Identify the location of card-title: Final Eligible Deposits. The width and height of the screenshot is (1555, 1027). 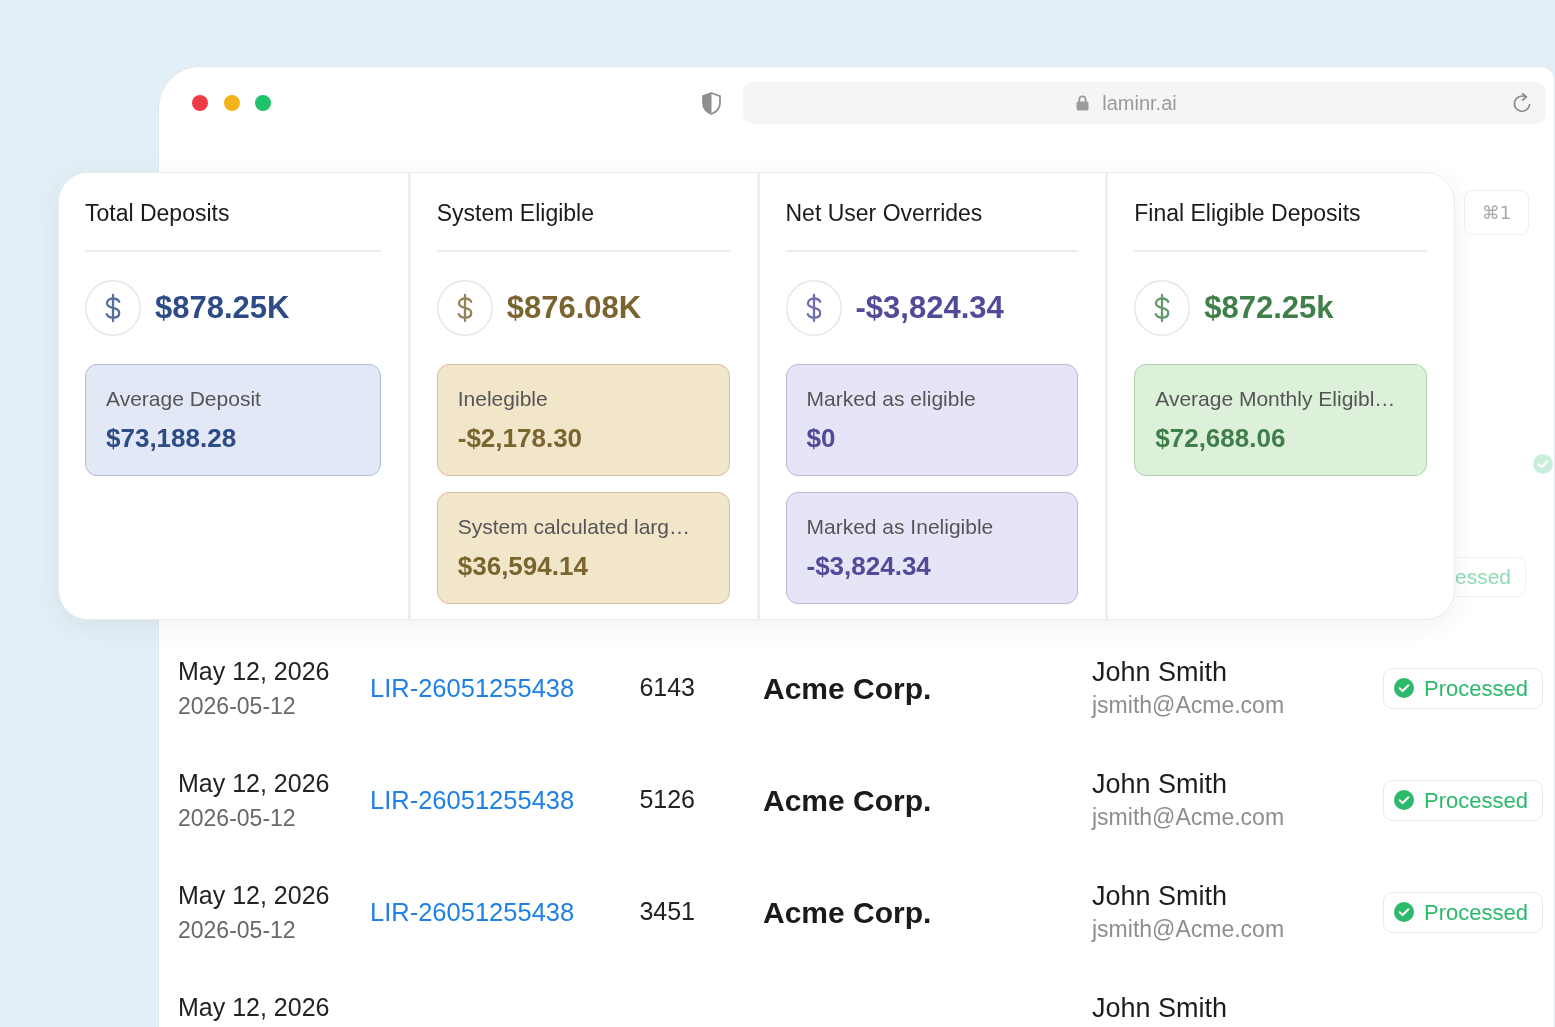
(1248, 213).